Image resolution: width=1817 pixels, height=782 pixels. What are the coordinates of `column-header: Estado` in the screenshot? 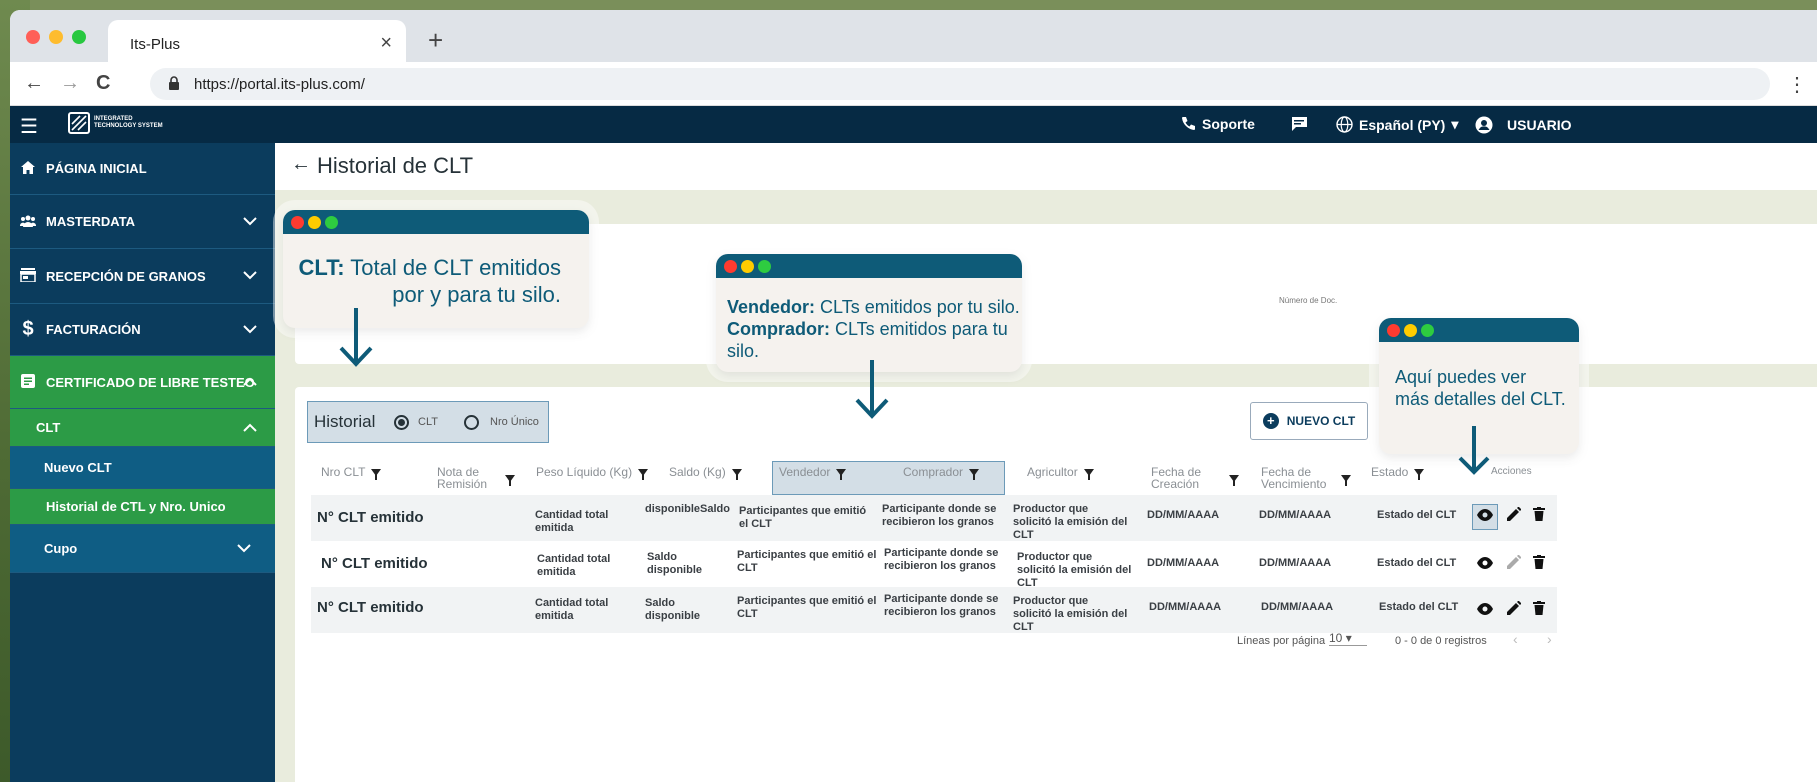 It's located at (1398, 472).